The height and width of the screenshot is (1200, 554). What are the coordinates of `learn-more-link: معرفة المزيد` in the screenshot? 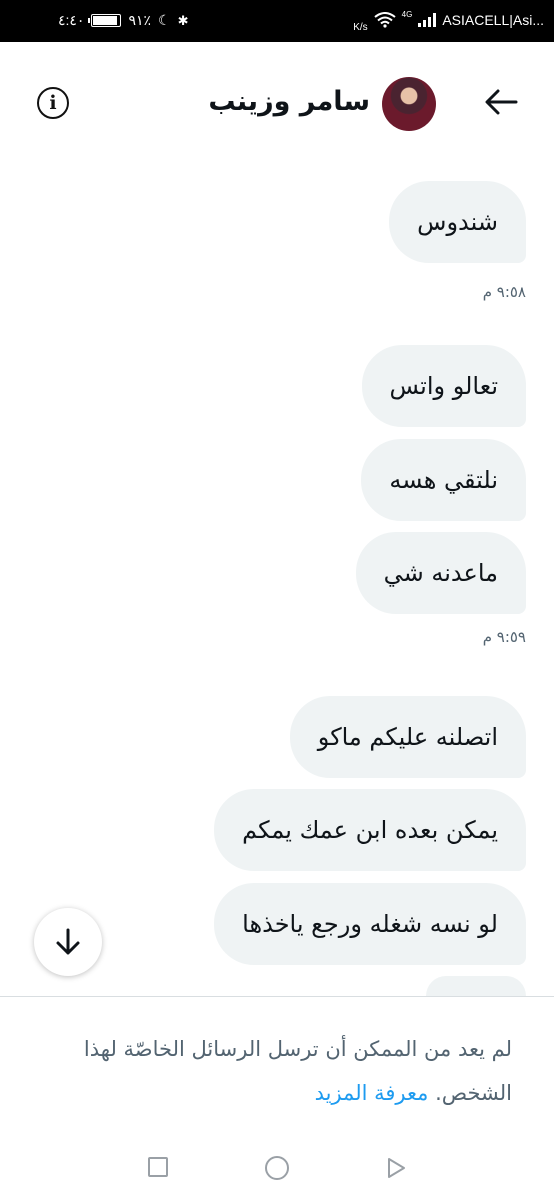 It's located at (372, 1093).